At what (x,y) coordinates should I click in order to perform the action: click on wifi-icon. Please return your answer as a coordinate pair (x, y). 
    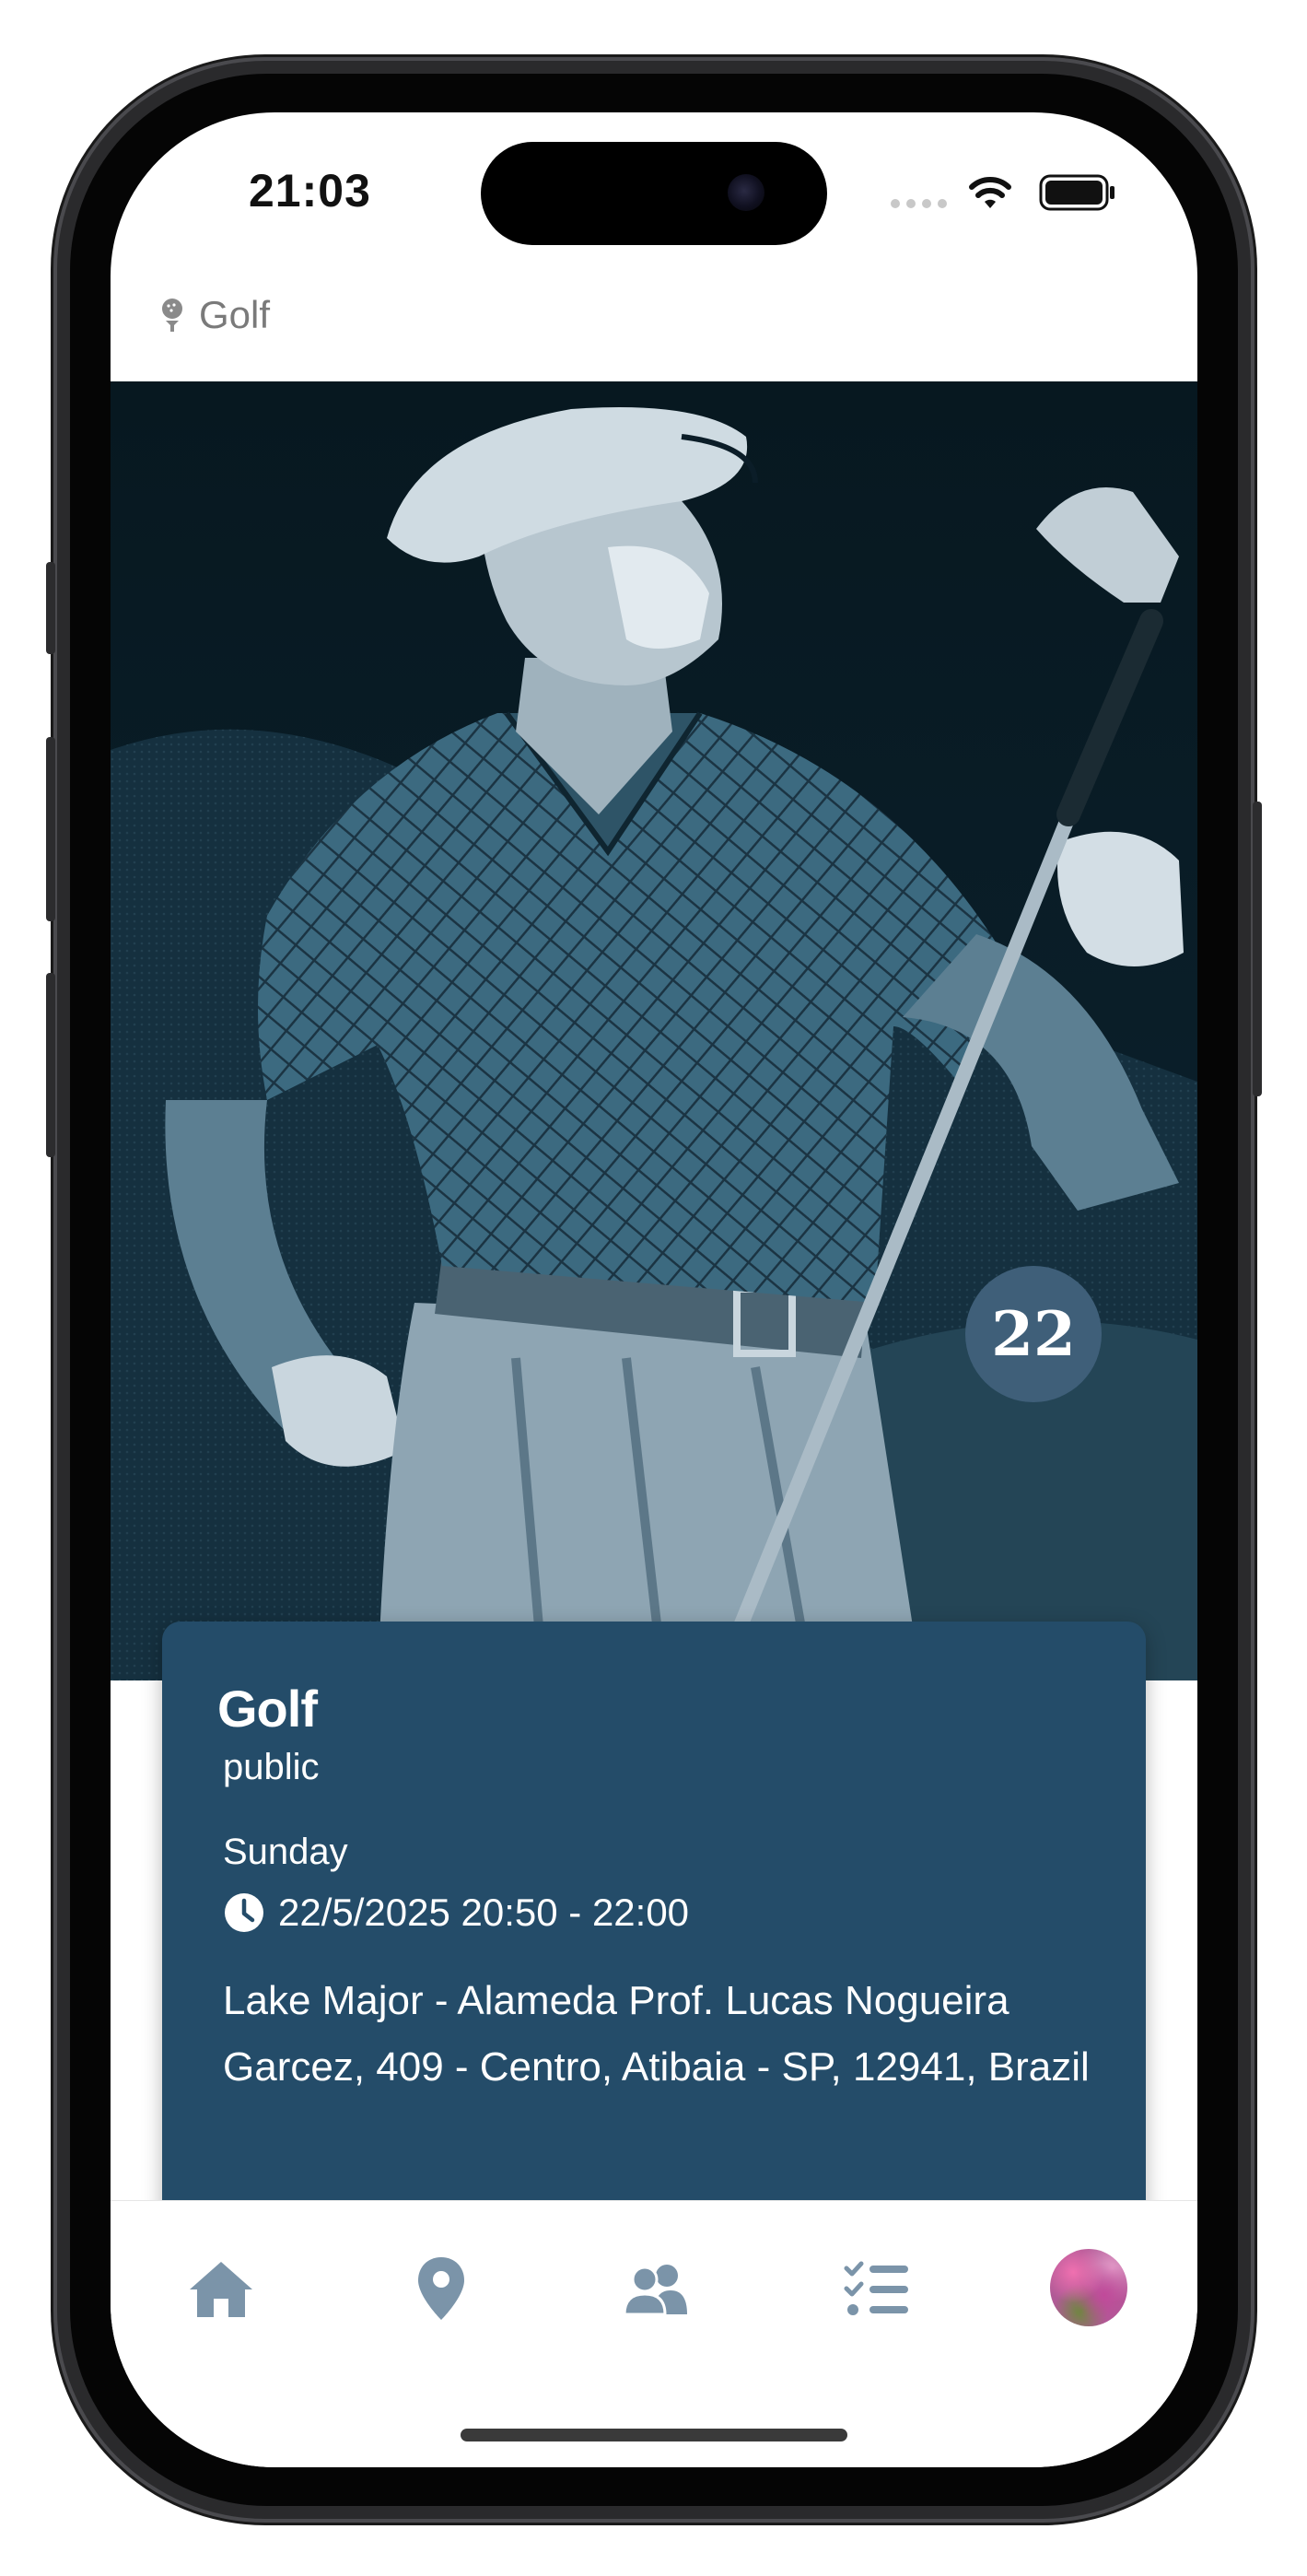
    Looking at the image, I should click on (990, 192).